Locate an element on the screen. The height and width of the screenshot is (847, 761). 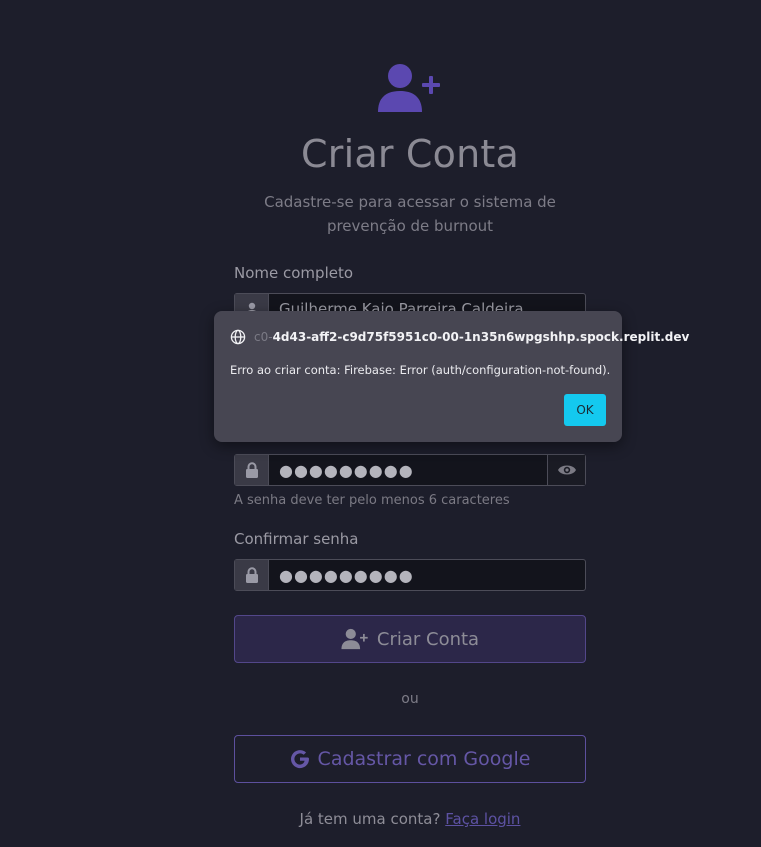
google-signup-label: Cadastrar com Google is located at coordinates (424, 759).